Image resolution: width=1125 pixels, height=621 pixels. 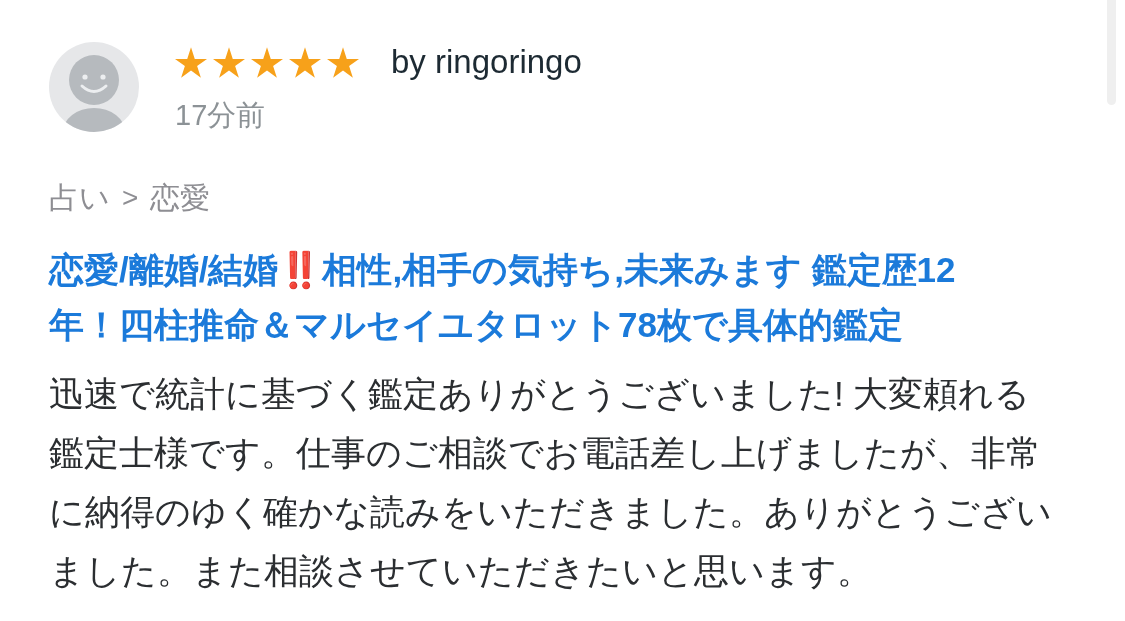 I want to click on review-time: 17分前, so click(x=221, y=115).